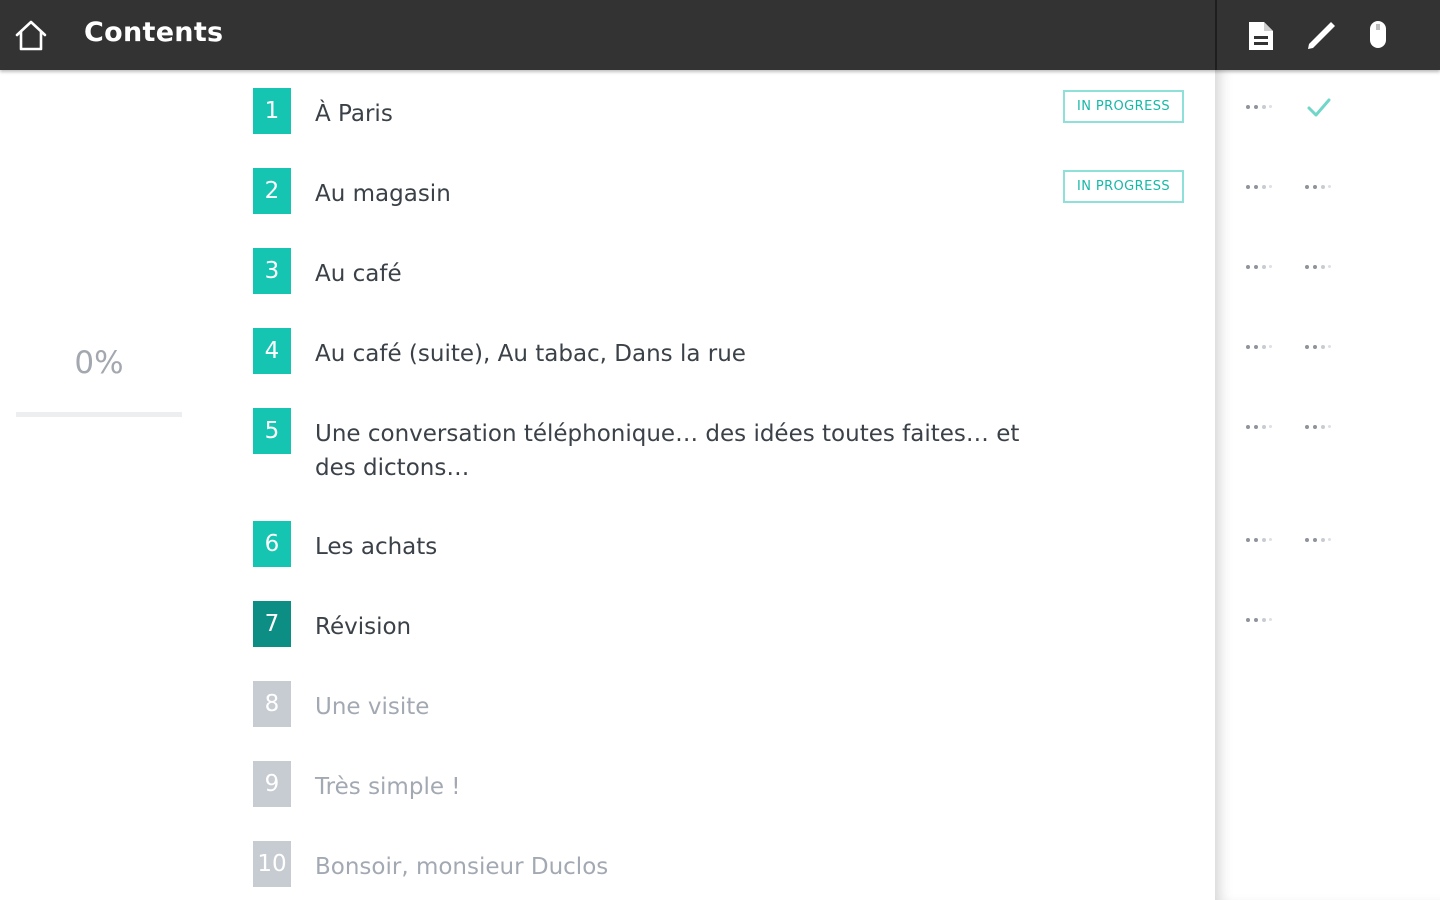 Image resolution: width=1440 pixels, height=900 pixels. I want to click on lesson-title: Au magasin, so click(383, 194).